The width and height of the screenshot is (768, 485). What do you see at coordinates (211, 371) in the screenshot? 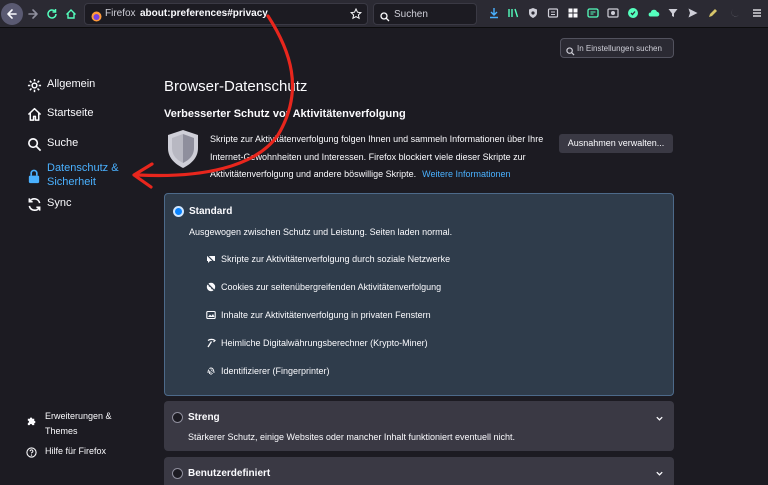
I see `fingerprint-icon` at bounding box center [211, 371].